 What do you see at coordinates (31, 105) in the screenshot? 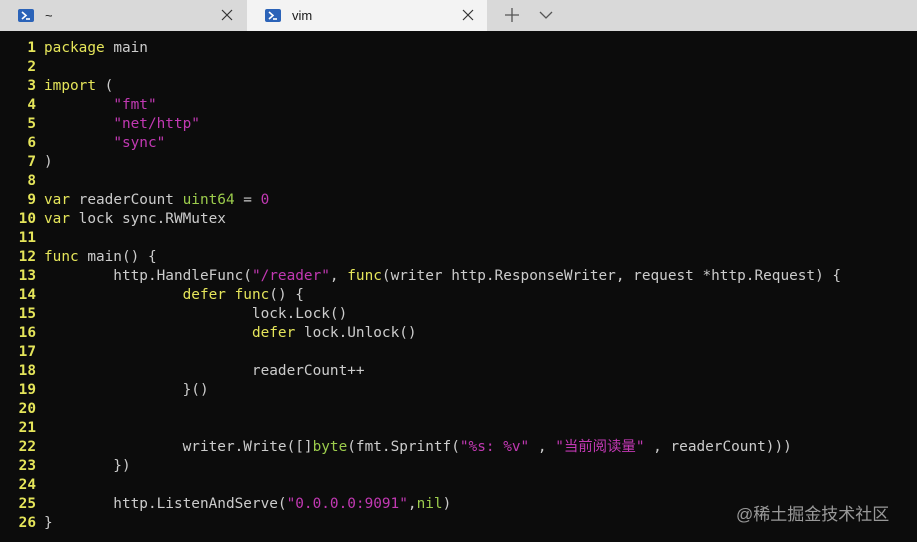
I see `line-number: 4` at bounding box center [31, 105].